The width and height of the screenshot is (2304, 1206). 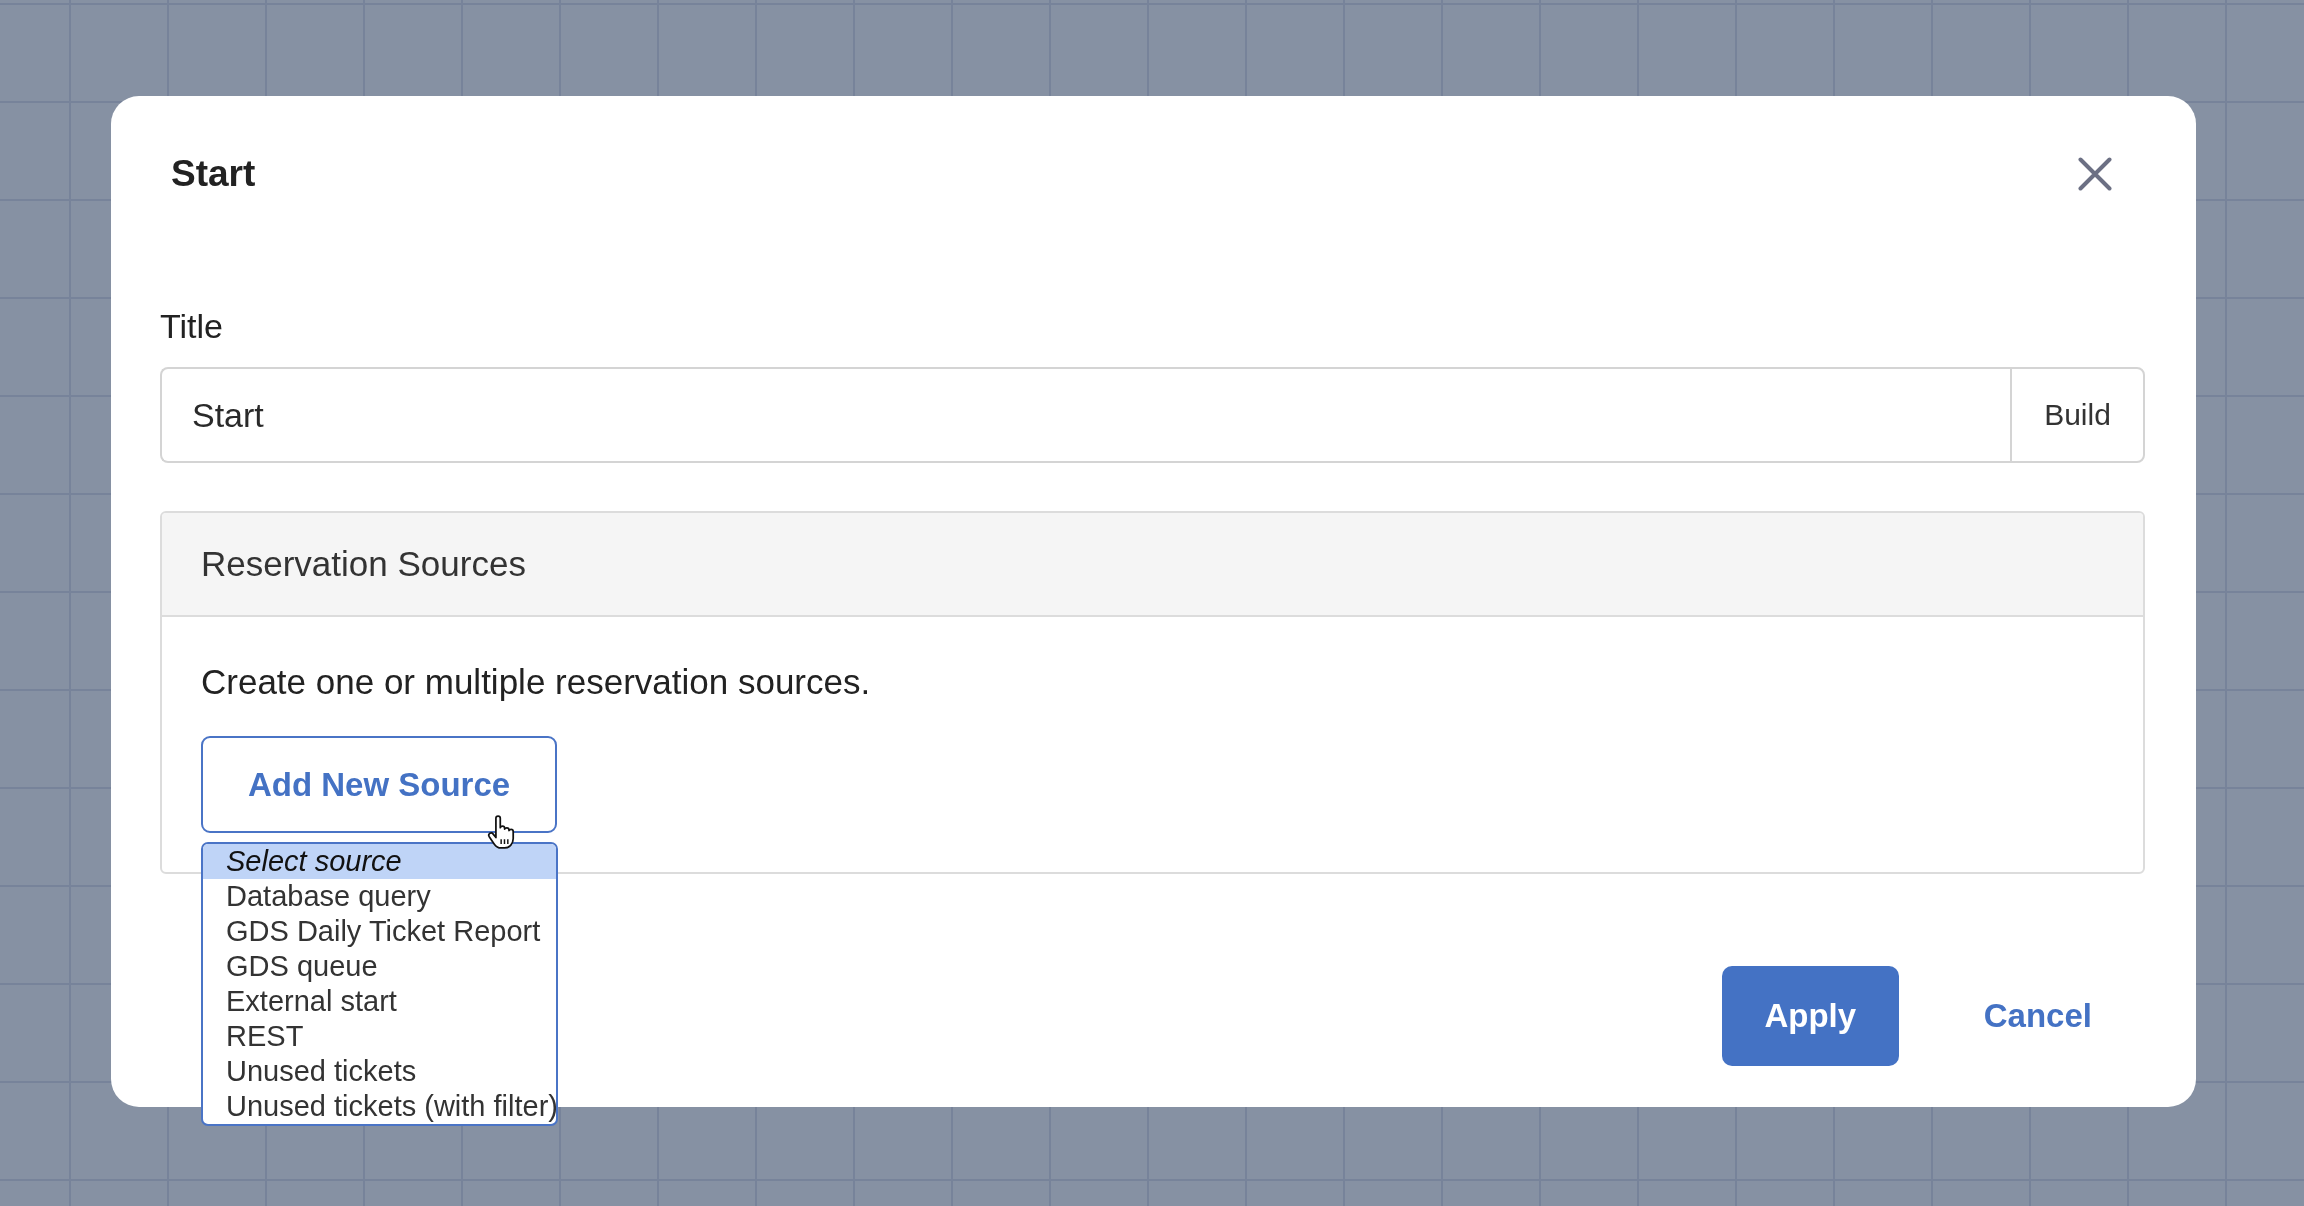 I want to click on dropdown-option: GDS queue, so click(x=379, y=966).